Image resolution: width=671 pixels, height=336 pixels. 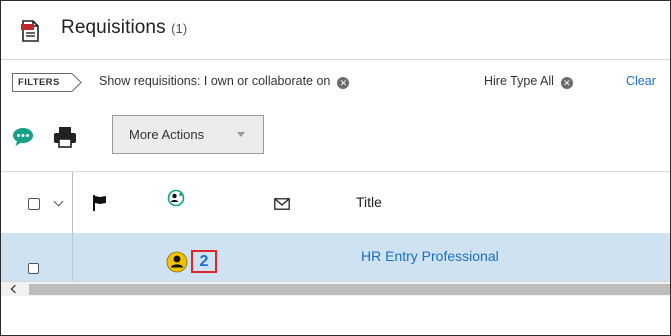 I want to click on result-count: (1), so click(x=179, y=28).